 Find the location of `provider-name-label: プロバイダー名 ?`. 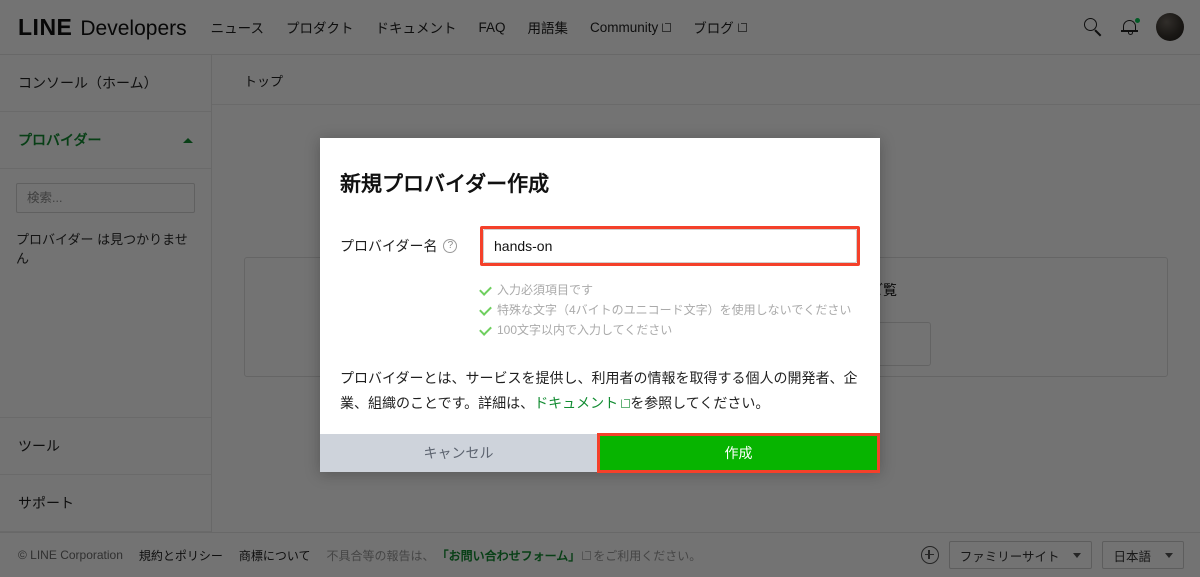

provider-name-label: プロバイダー名 ? is located at coordinates (410, 246).